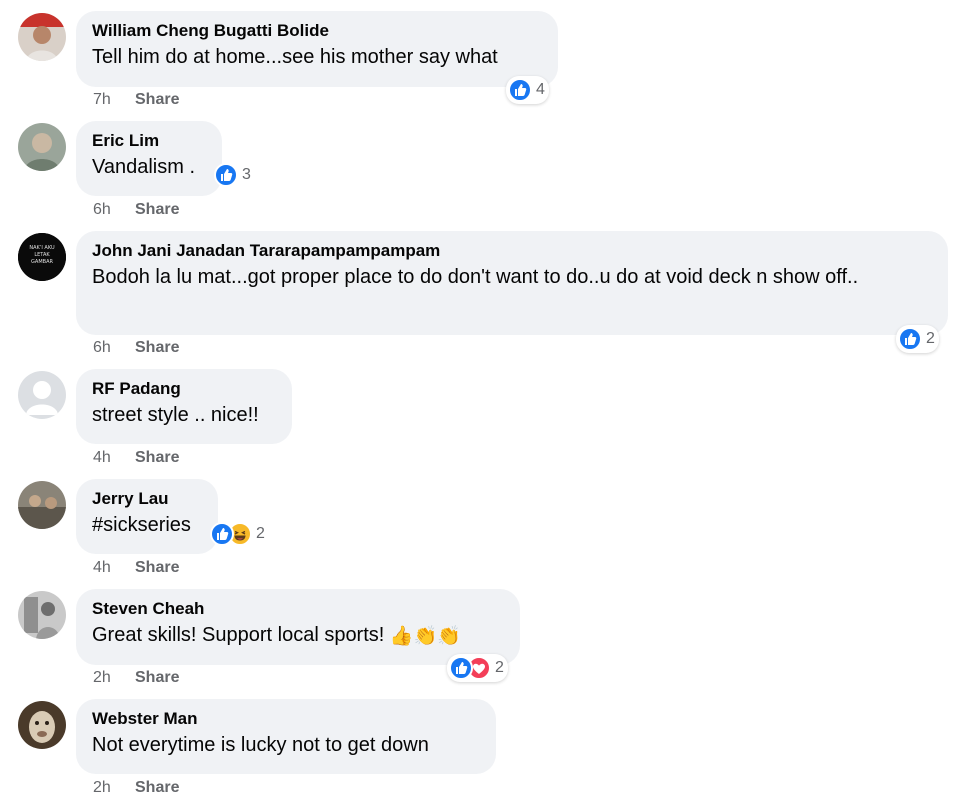 Image resolution: width=960 pixels, height=800 pixels. I want to click on reaction-summary: 3, so click(233, 175).